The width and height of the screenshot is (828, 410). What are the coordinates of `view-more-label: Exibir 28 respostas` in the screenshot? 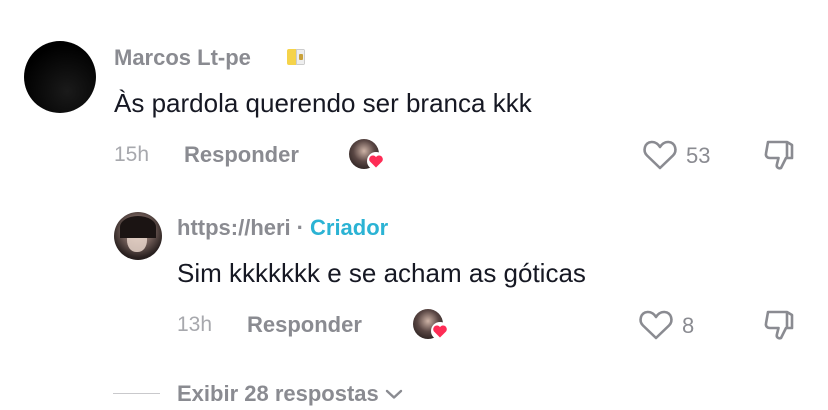 It's located at (278, 394).